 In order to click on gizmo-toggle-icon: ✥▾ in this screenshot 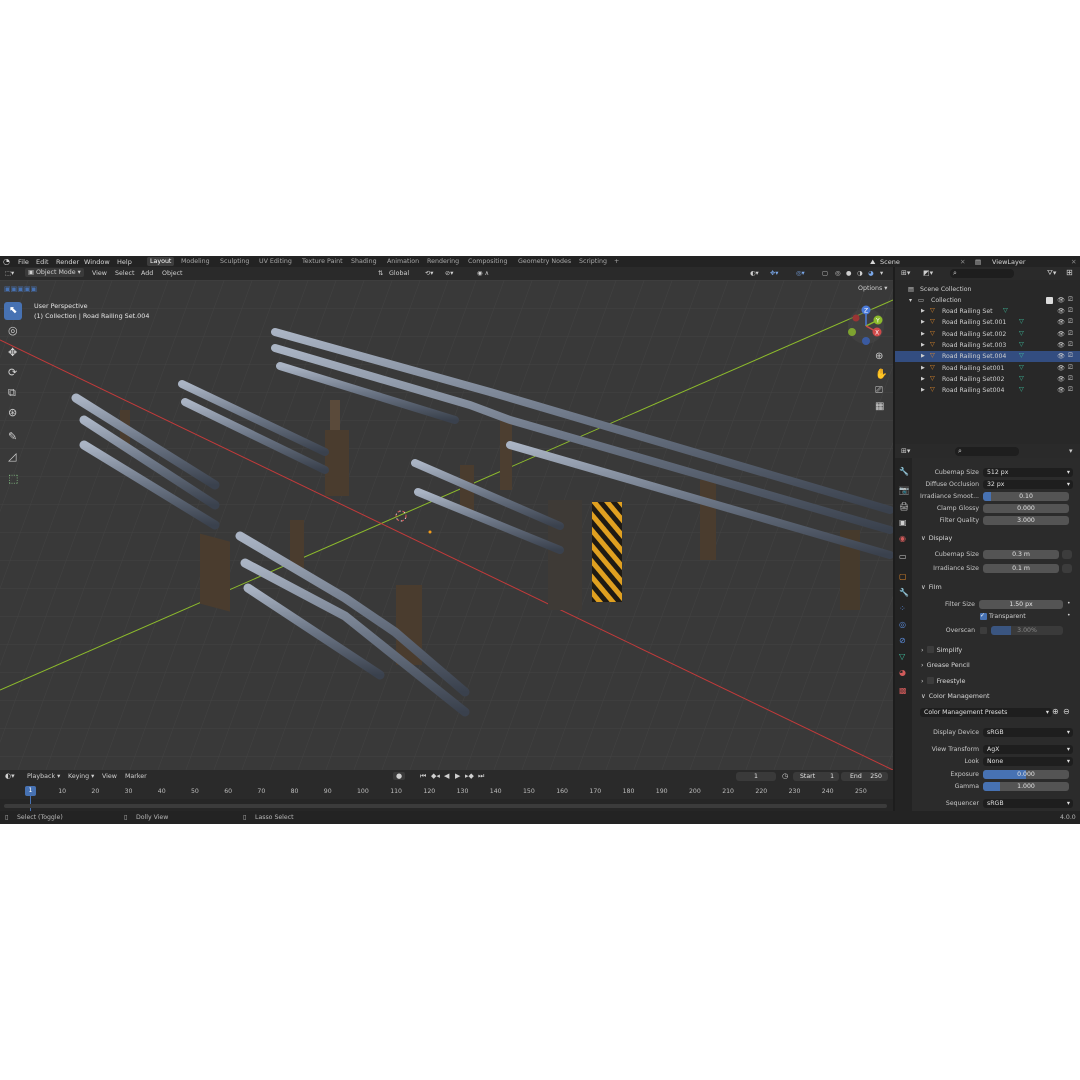, I will do `click(774, 273)`.